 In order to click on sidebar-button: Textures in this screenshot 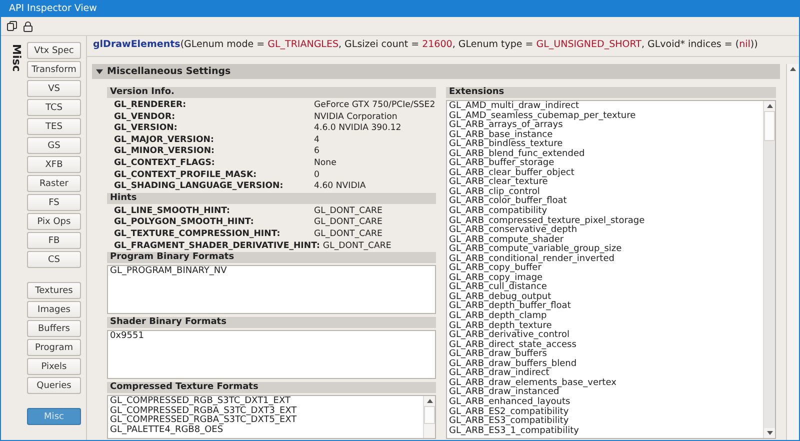, I will do `click(54, 290)`.